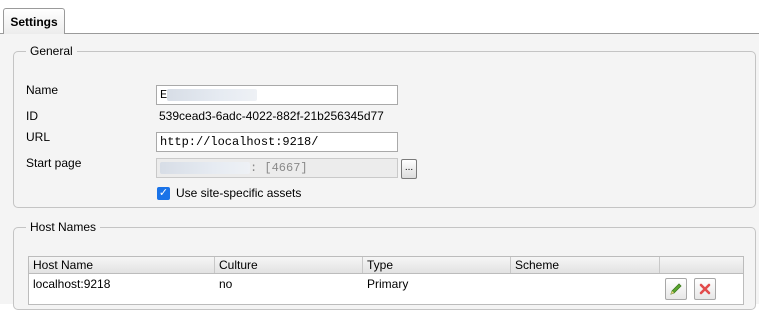 The width and height of the screenshot is (759, 310). What do you see at coordinates (702, 265) in the screenshot?
I see `column-header-actions` at bounding box center [702, 265].